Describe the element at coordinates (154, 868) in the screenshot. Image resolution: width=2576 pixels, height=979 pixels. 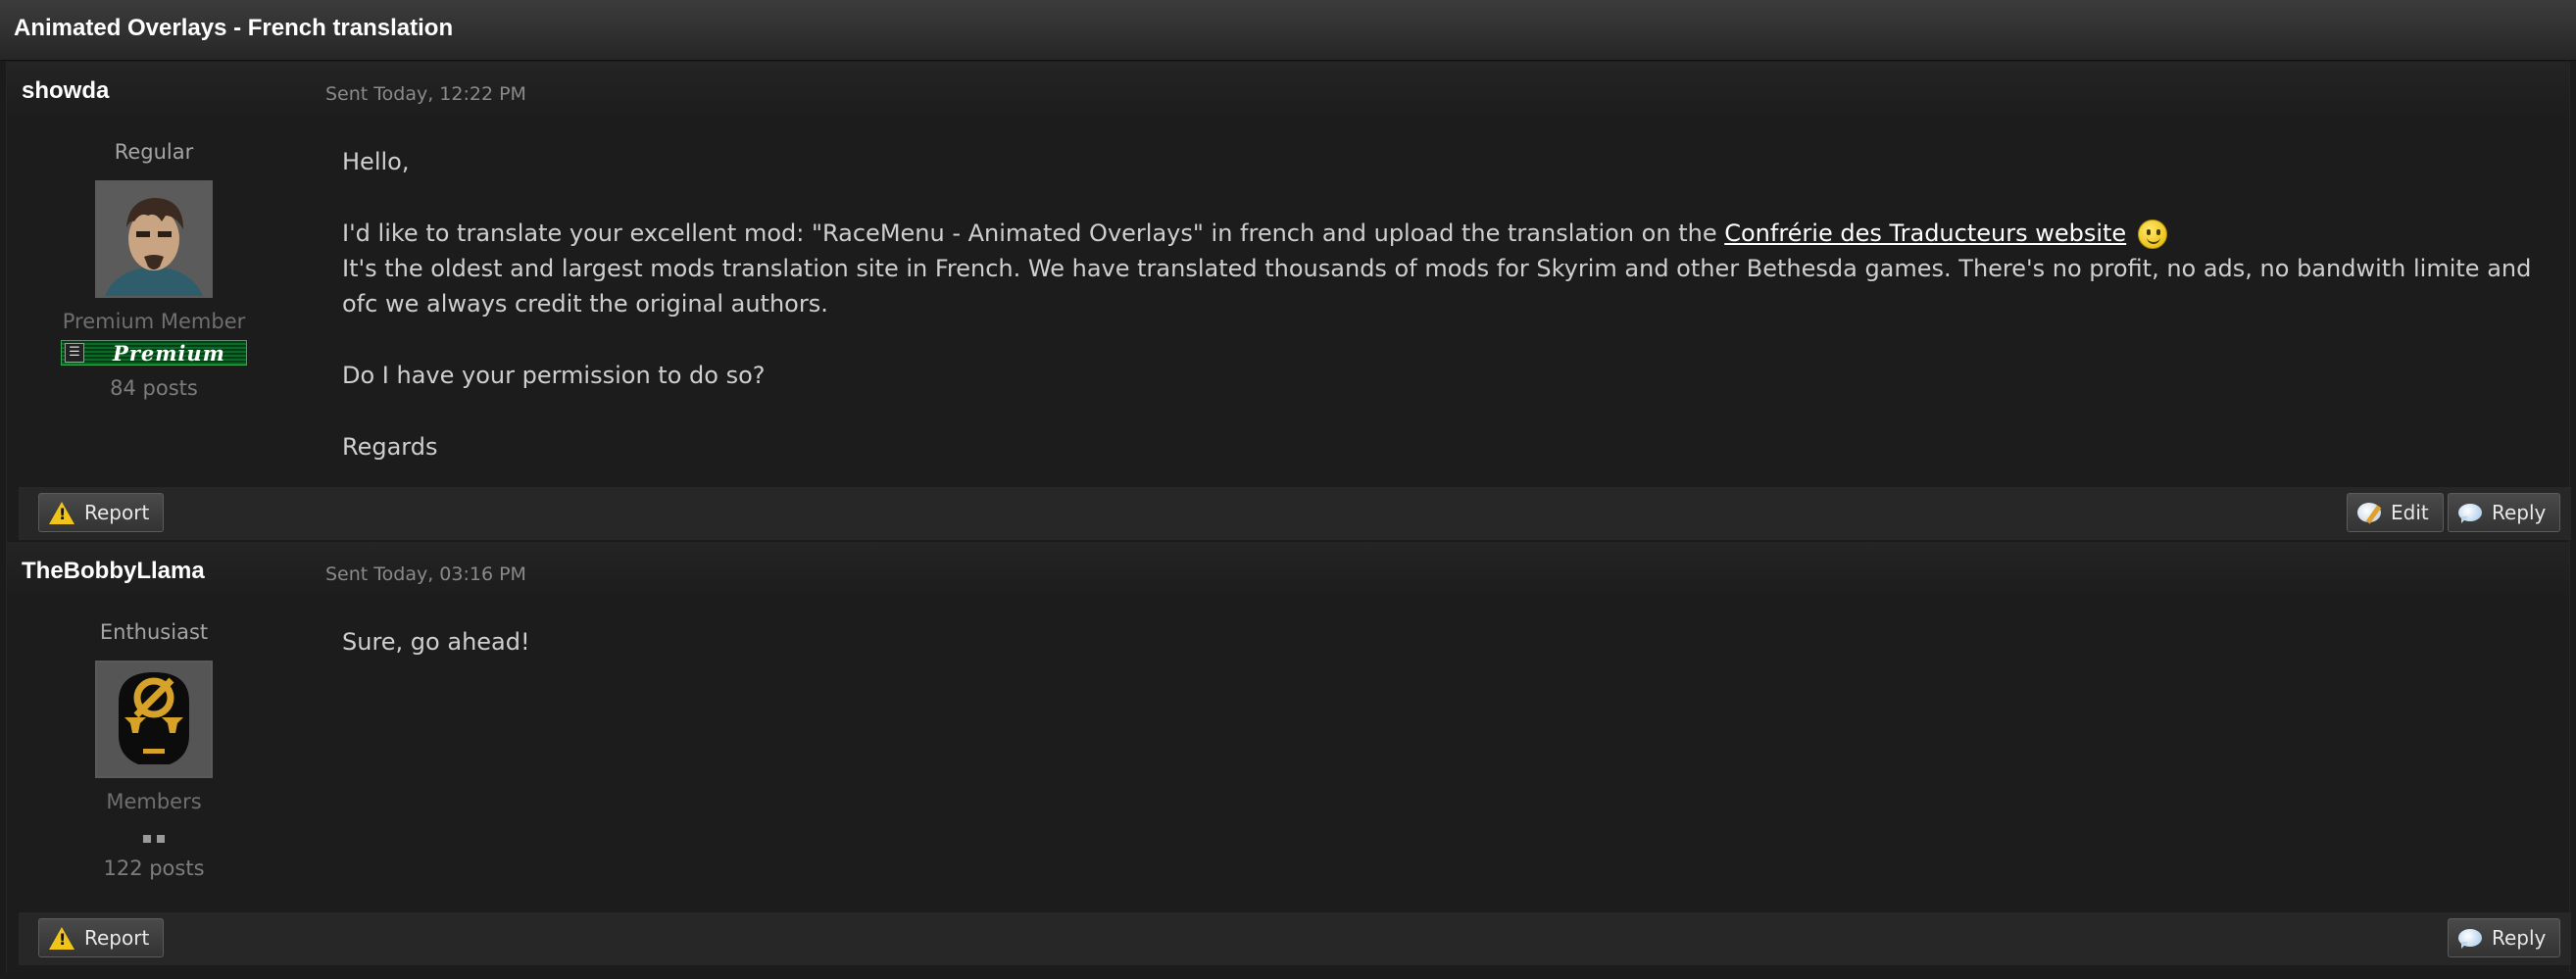
I see `post-count: 122 posts` at that location.